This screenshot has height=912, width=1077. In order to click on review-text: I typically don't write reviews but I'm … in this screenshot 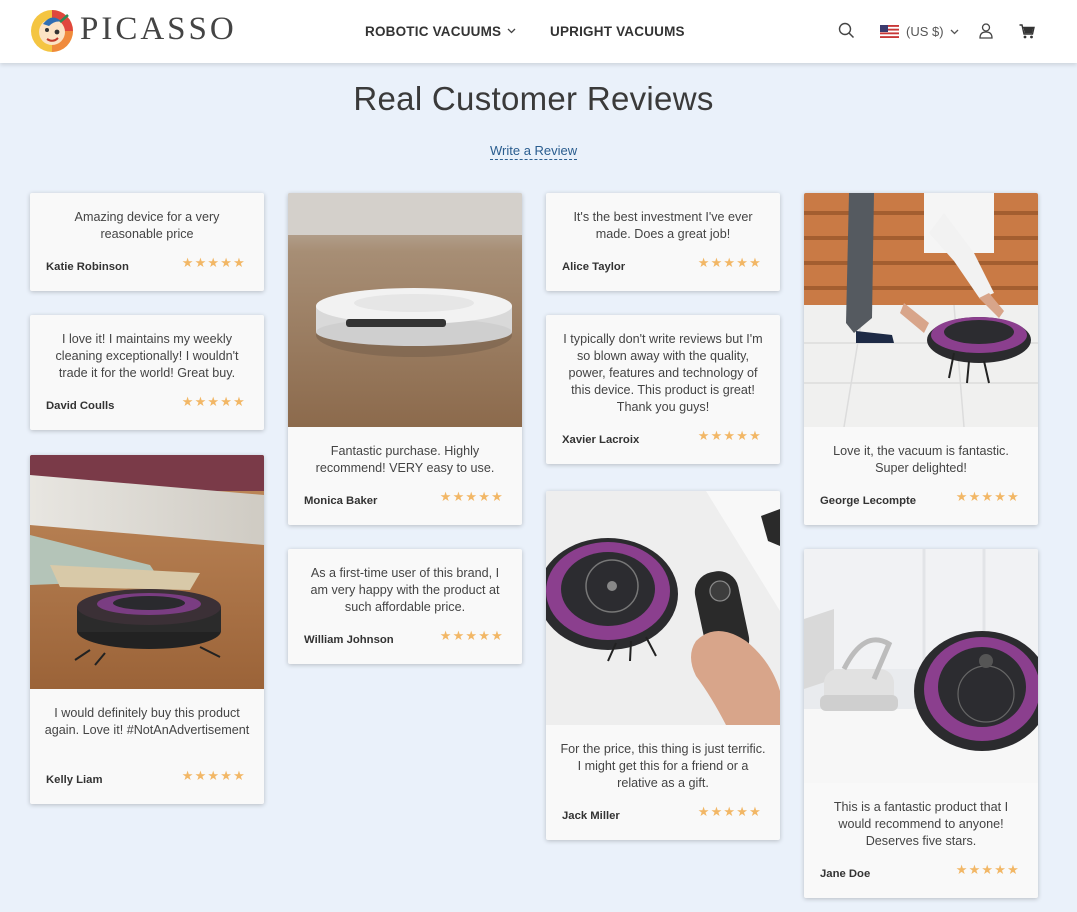, I will do `click(663, 373)`.